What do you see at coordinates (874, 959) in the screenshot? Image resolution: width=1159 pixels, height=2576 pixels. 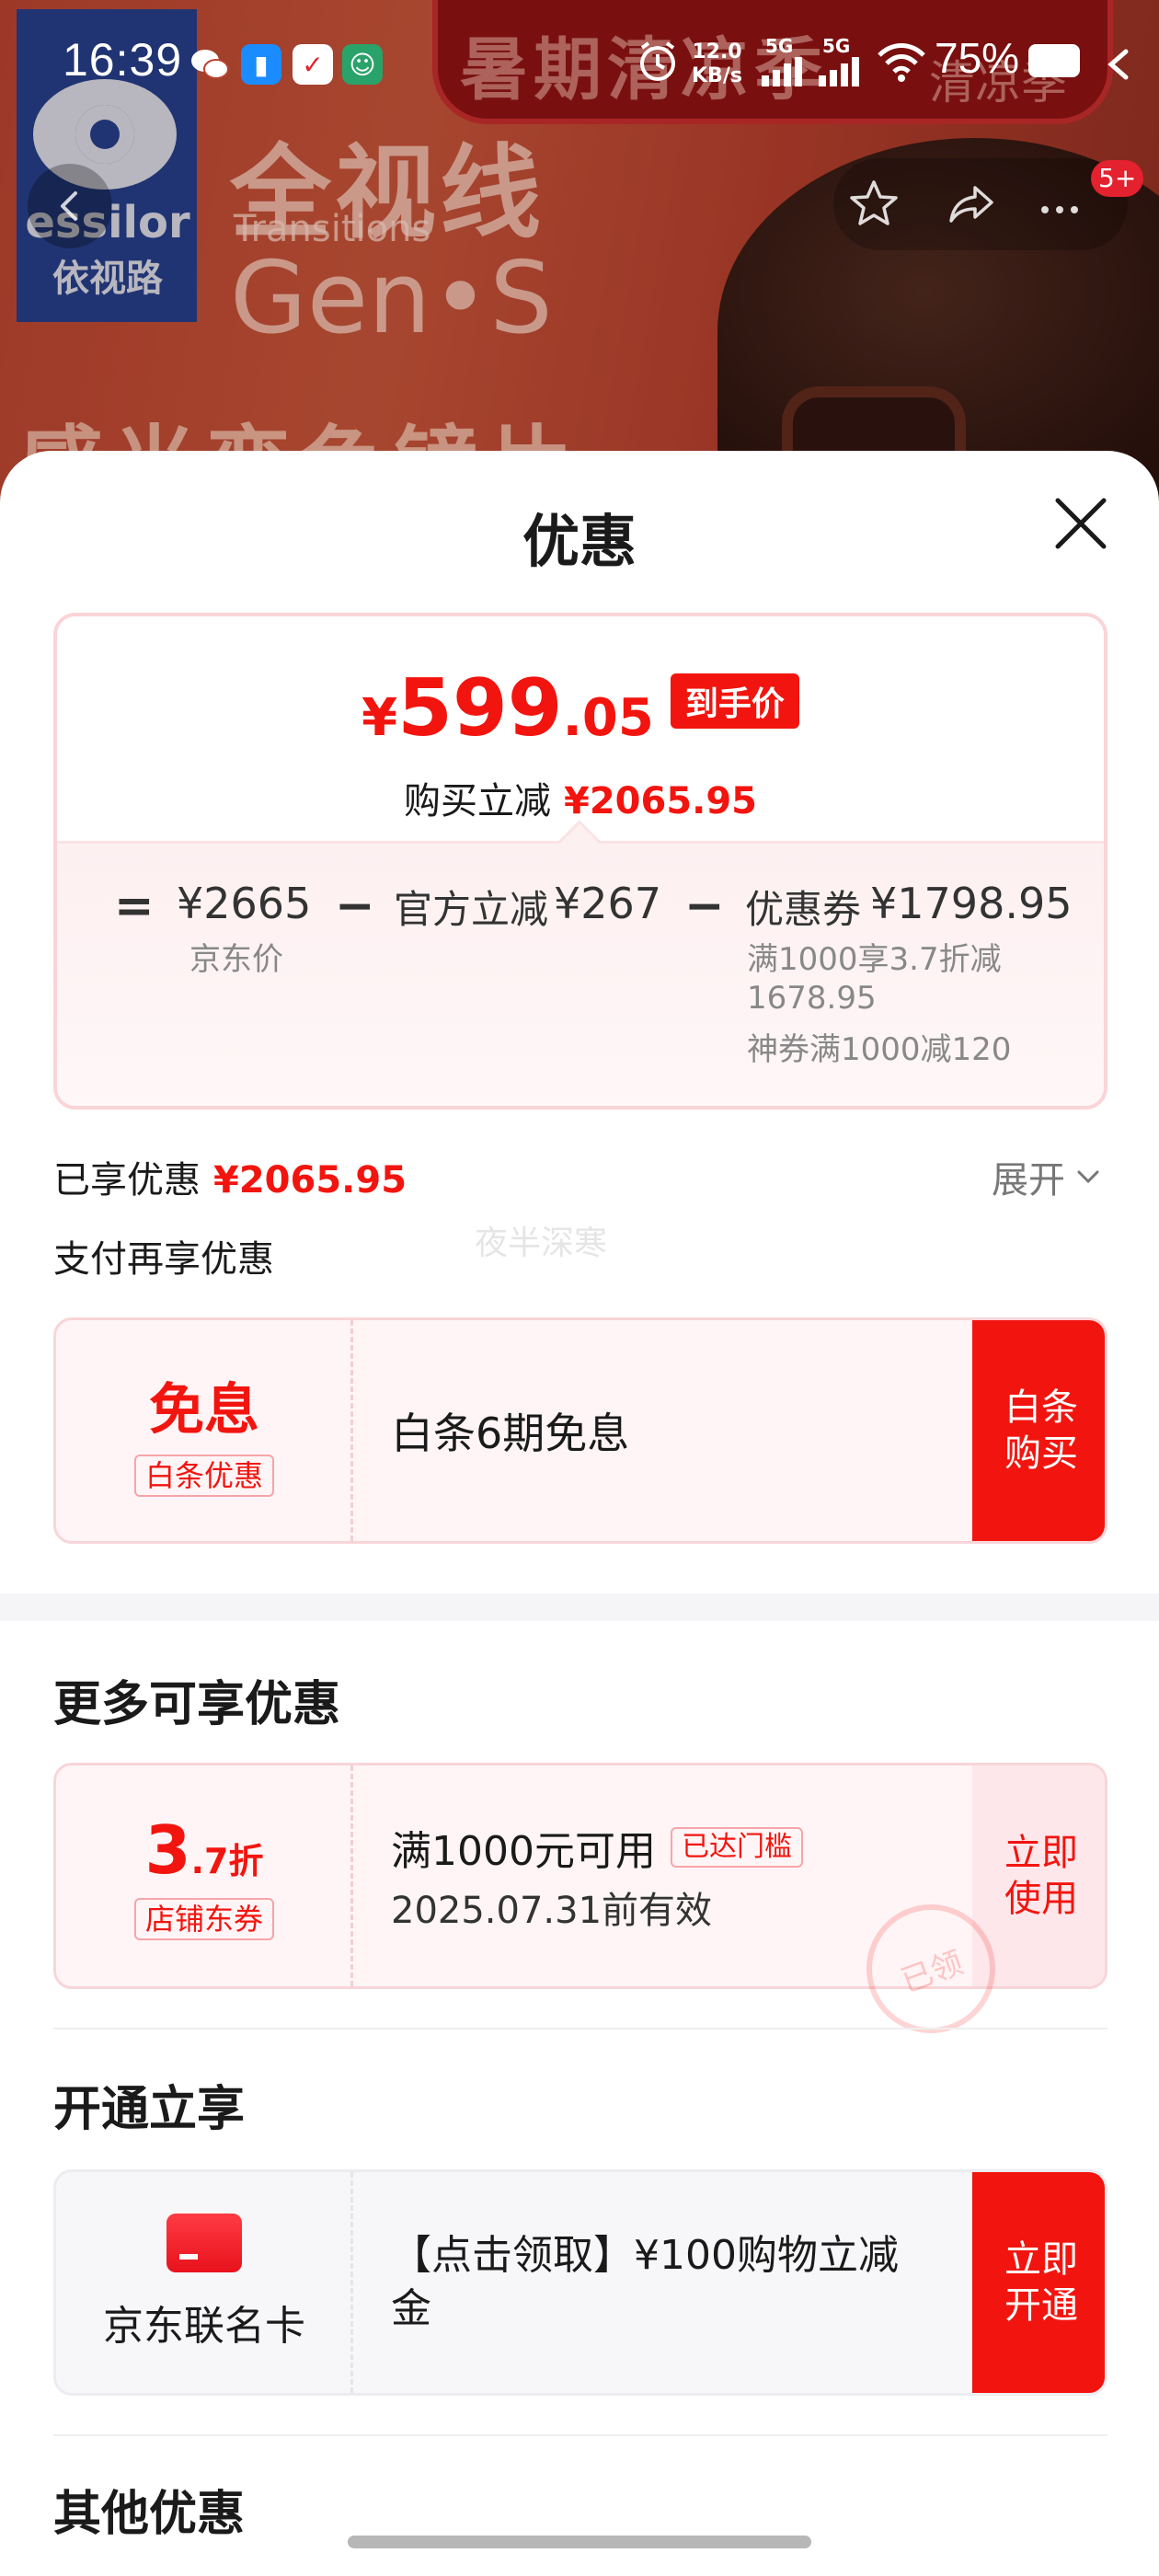 I see `coupon-detail-line: 满1000享3.7折减` at bounding box center [874, 959].